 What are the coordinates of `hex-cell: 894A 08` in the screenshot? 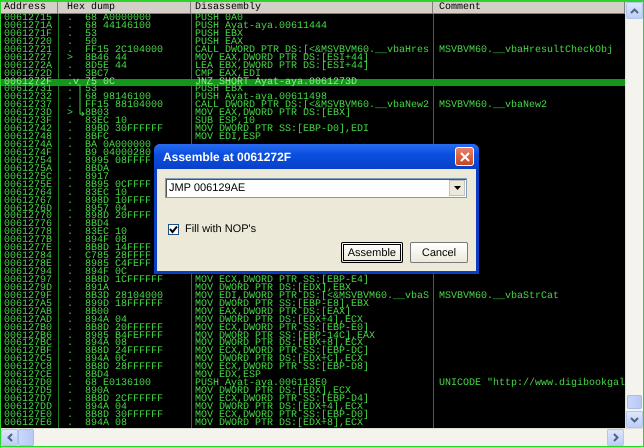 It's located at (106, 424).